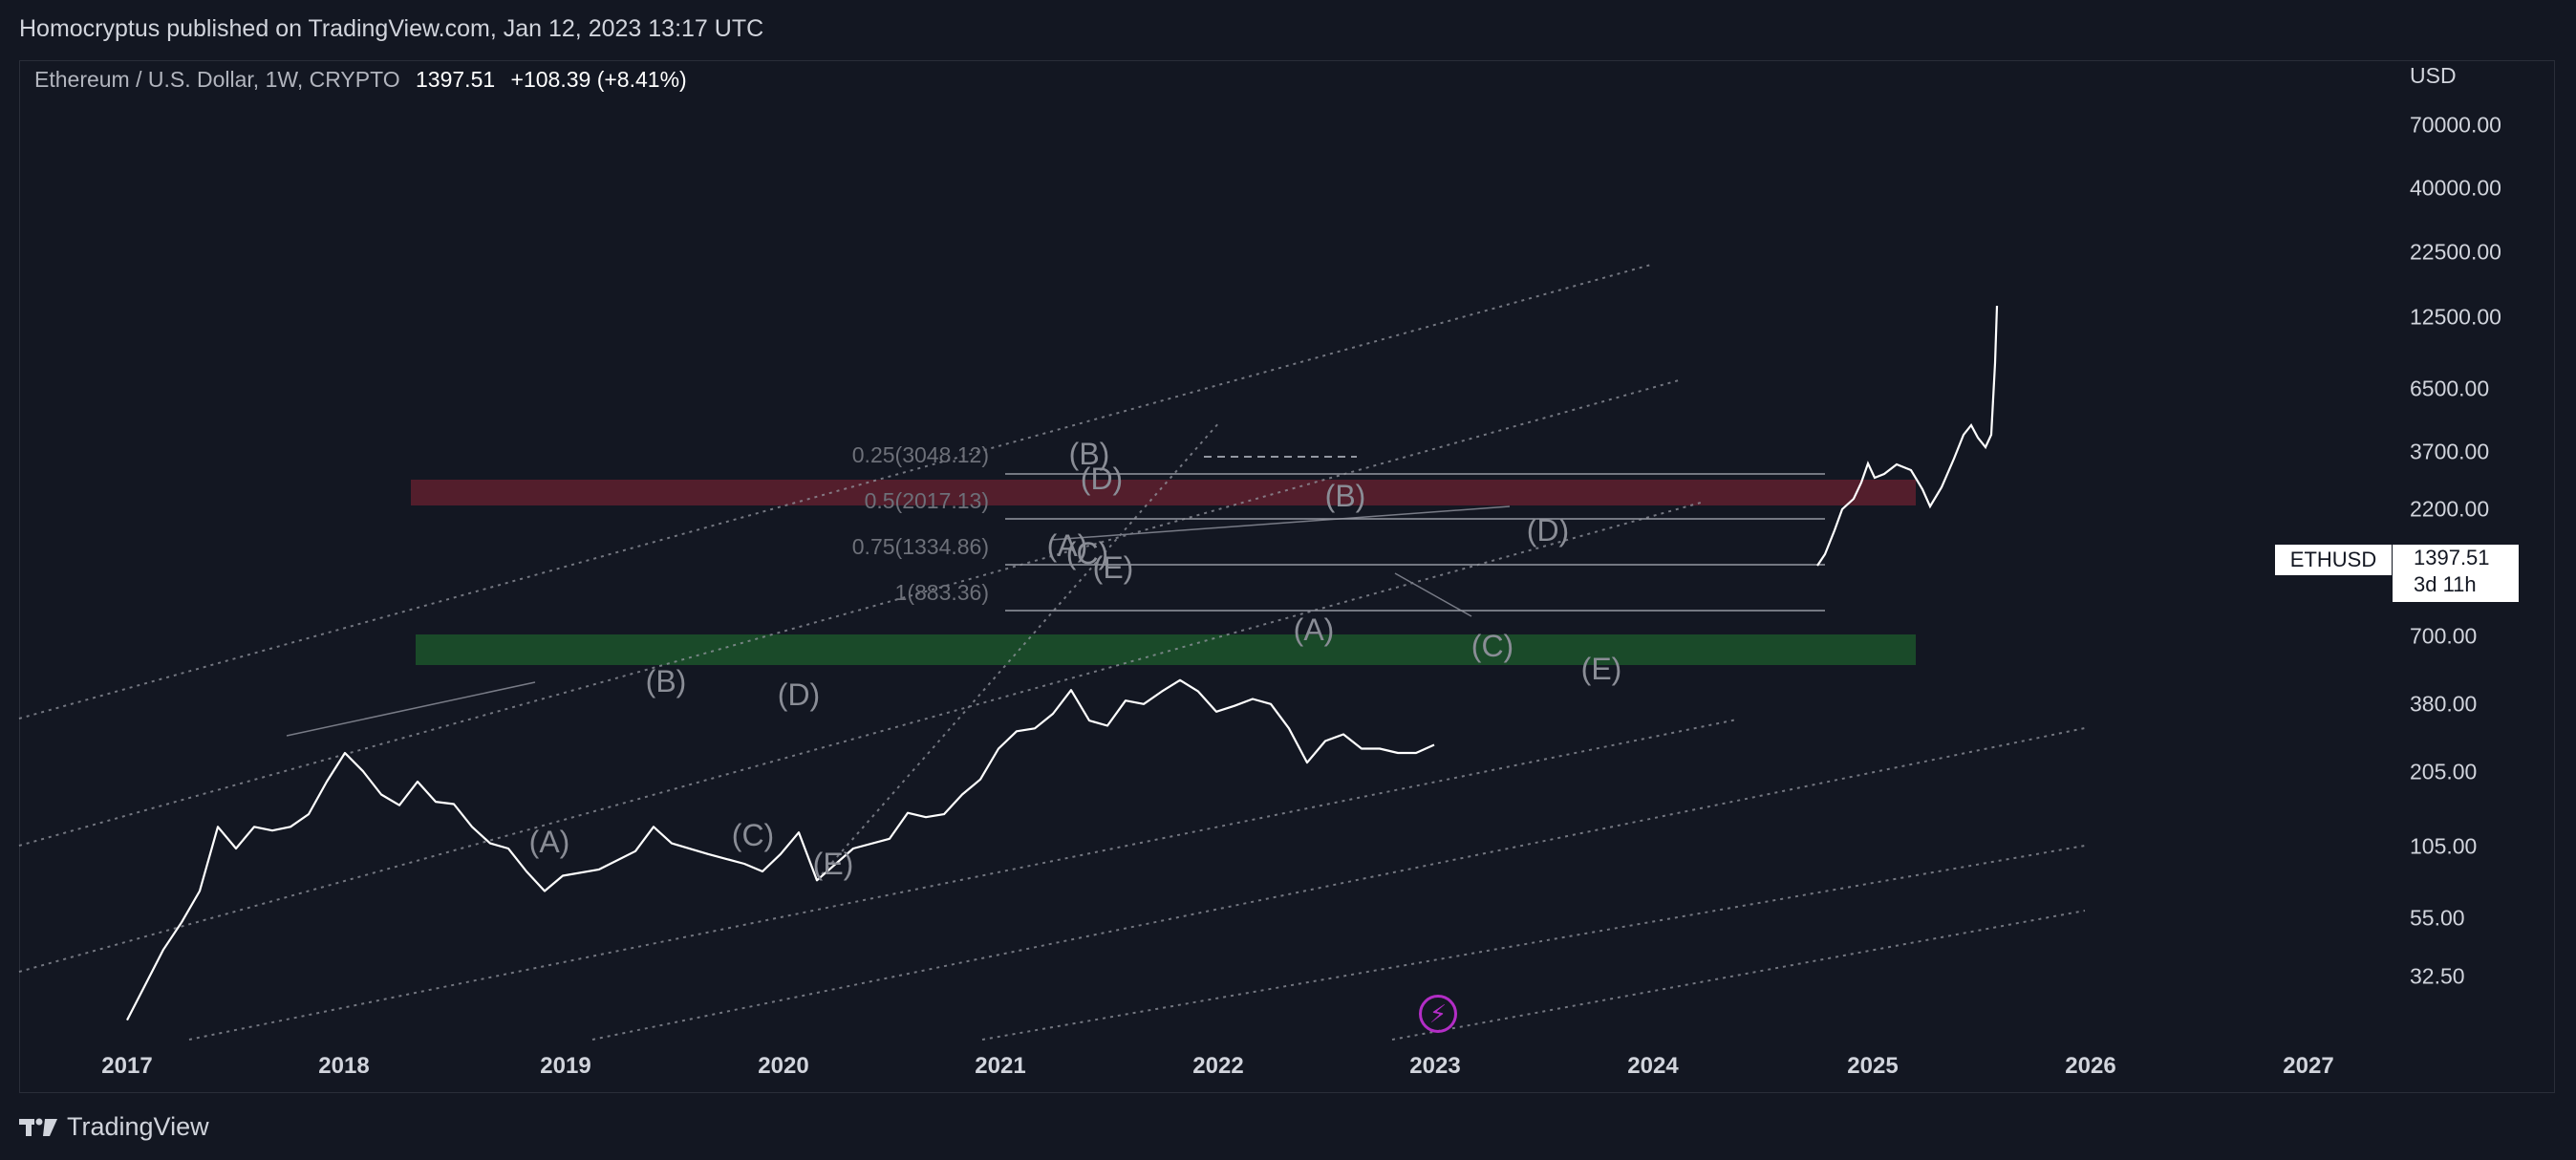 Image resolution: width=2576 pixels, height=1160 pixels. Describe the element at coordinates (2450, 451) in the screenshot. I see `price-tick: 3700.00` at that location.